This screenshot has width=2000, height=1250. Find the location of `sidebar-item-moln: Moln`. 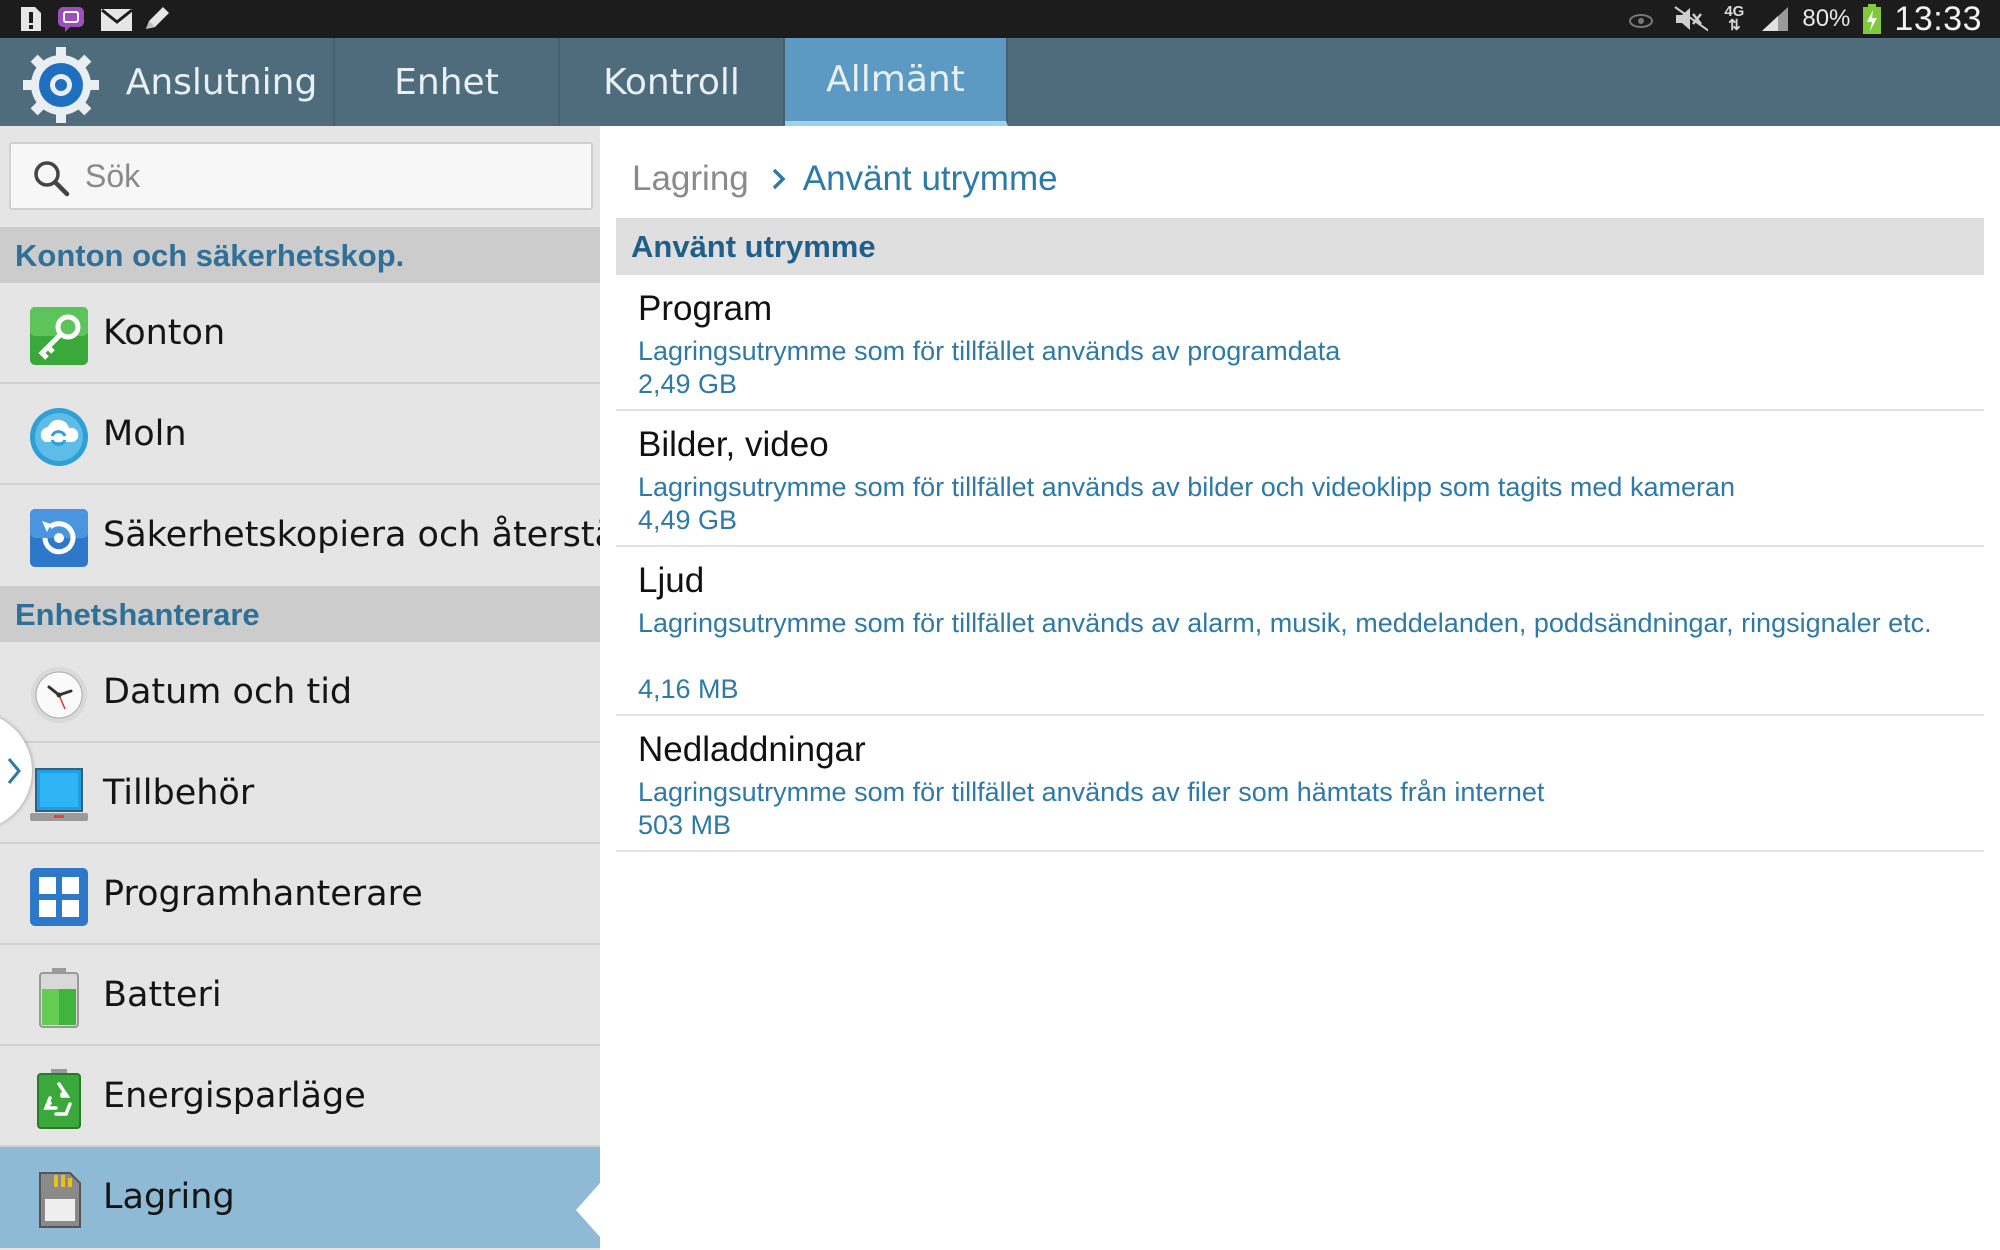

sidebar-item-moln: Moln is located at coordinates (300, 434).